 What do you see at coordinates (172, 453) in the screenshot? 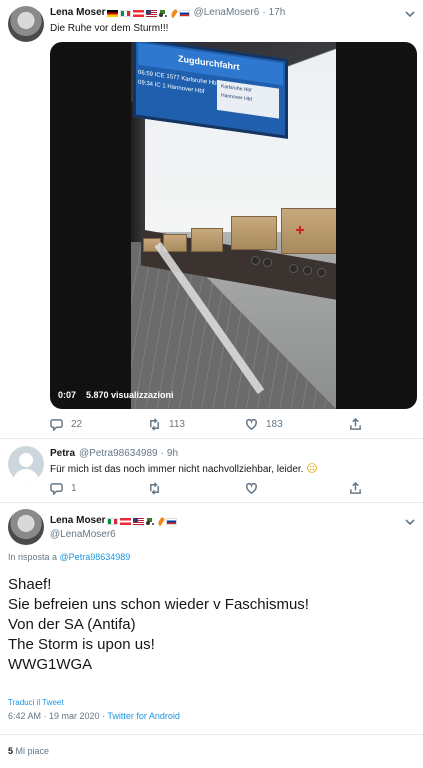
I see `tweet-time: 9h` at bounding box center [172, 453].